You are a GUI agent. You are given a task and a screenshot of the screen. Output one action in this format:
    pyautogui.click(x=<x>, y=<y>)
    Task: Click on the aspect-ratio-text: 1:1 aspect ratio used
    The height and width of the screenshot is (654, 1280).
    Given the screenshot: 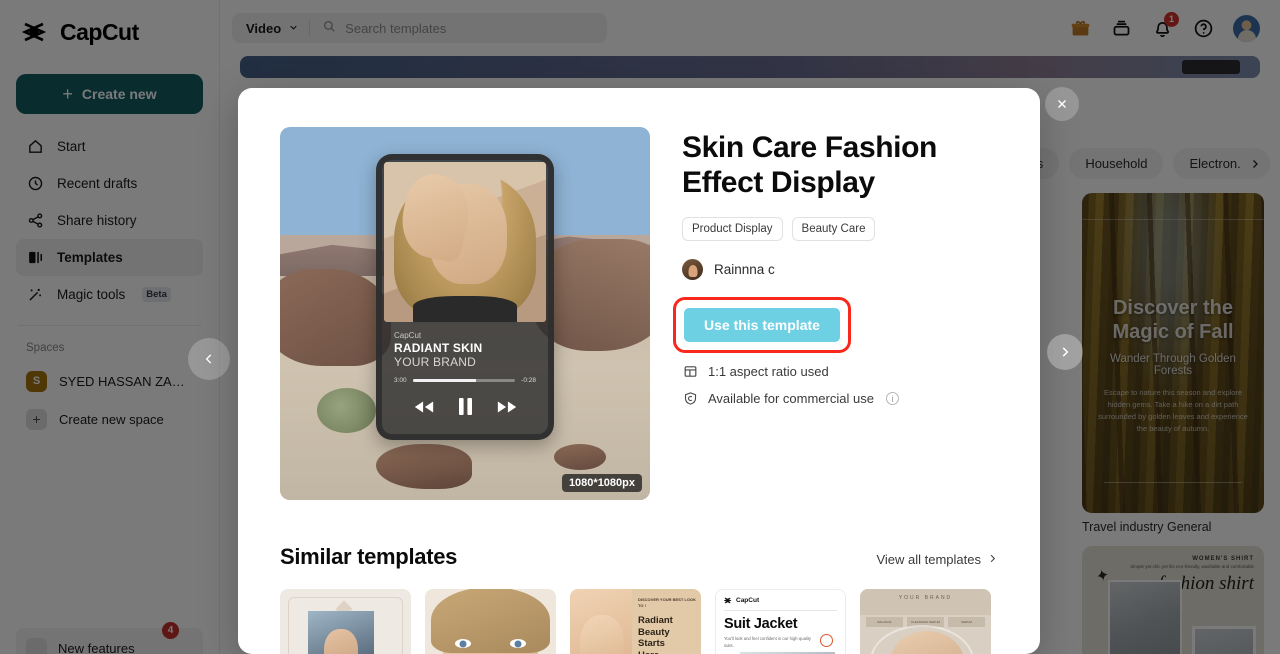 What is the action you would take?
    pyautogui.click(x=768, y=372)
    